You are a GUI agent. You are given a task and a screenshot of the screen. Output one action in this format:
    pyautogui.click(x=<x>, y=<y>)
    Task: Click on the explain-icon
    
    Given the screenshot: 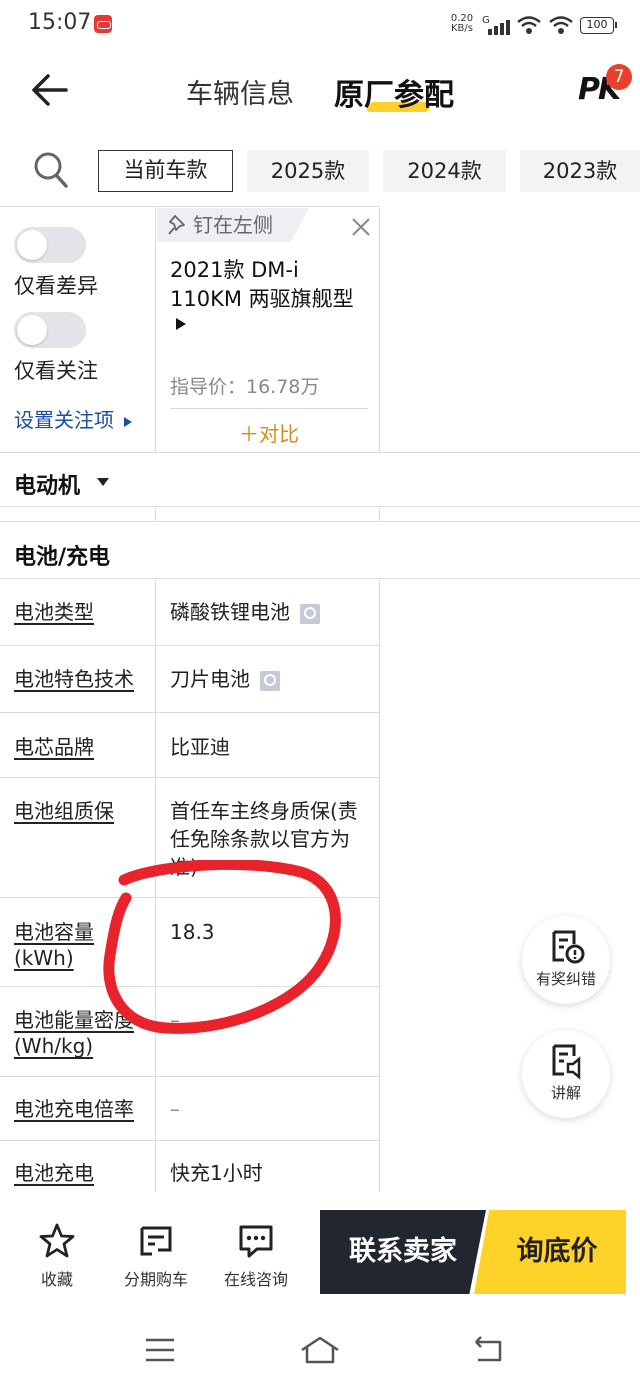 What is the action you would take?
    pyautogui.click(x=566, y=1062)
    